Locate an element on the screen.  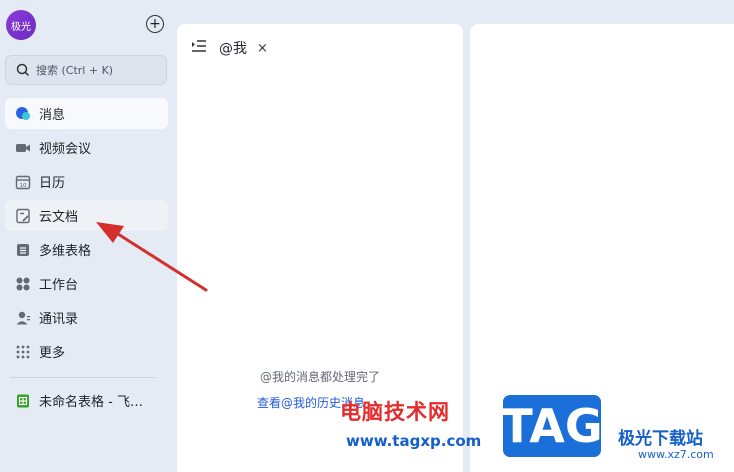
base-icon is located at coordinates (23, 250).